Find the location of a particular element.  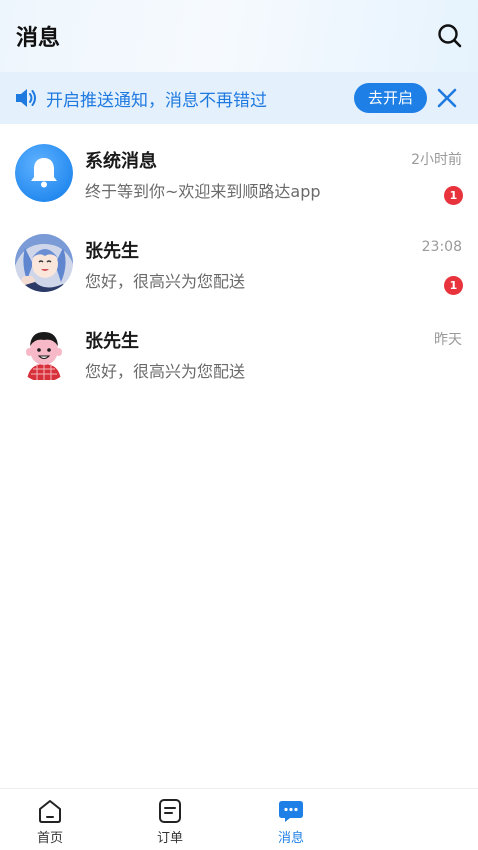

cartoon-avatar is located at coordinates (44, 353).